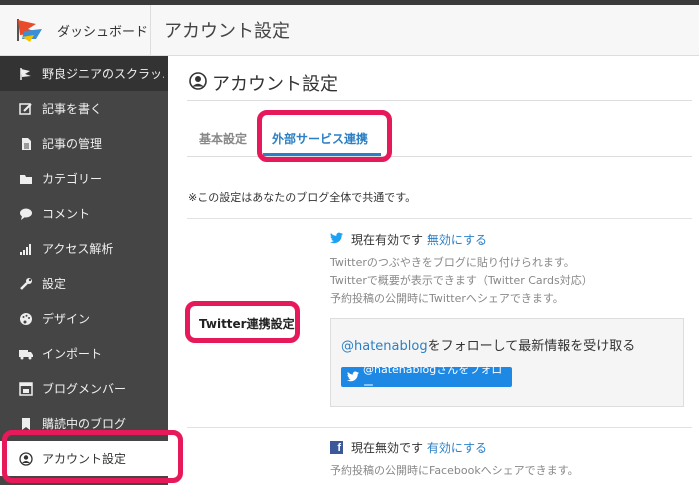 The image size is (699, 485). What do you see at coordinates (387, 240) in the screenshot?
I see `twitter-status-text: 現在有効です` at bounding box center [387, 240].